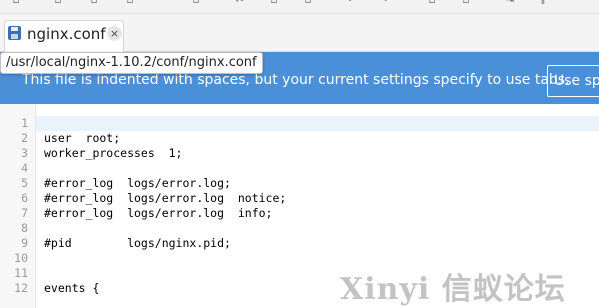  I want to click on cut-icon: ✂, so click(240, 3).